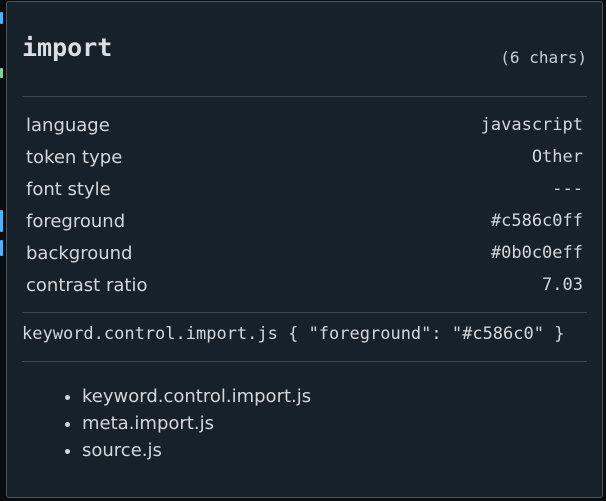  Describe the element at coordinates (79, 253) in the screenshot. I see `property-label: background` at that location.